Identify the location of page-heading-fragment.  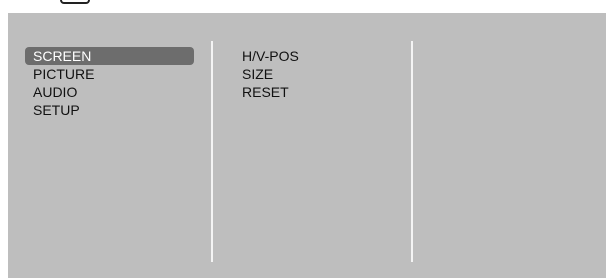
(303, 6).